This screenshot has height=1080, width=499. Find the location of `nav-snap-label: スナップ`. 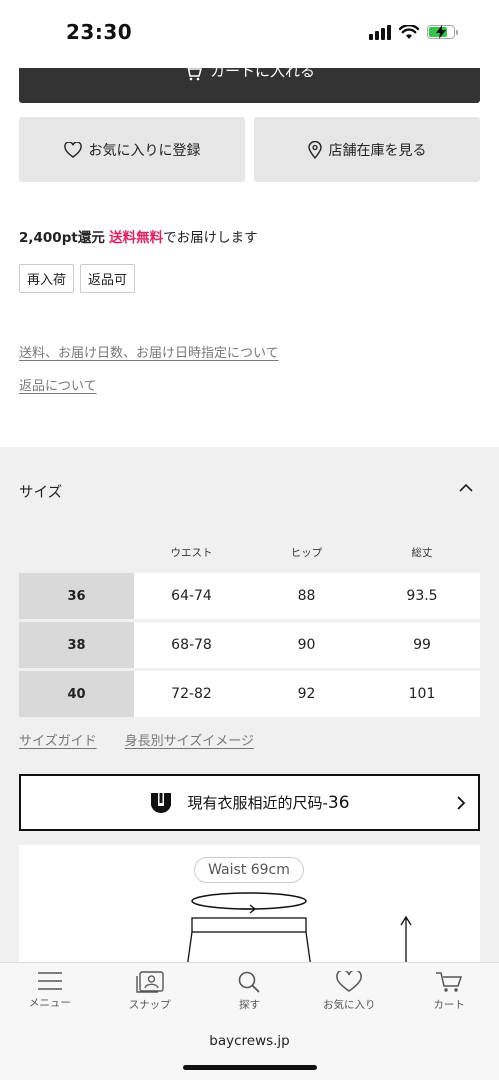

nav-snap-label: スナップ is located at coordinates (149, 1005).